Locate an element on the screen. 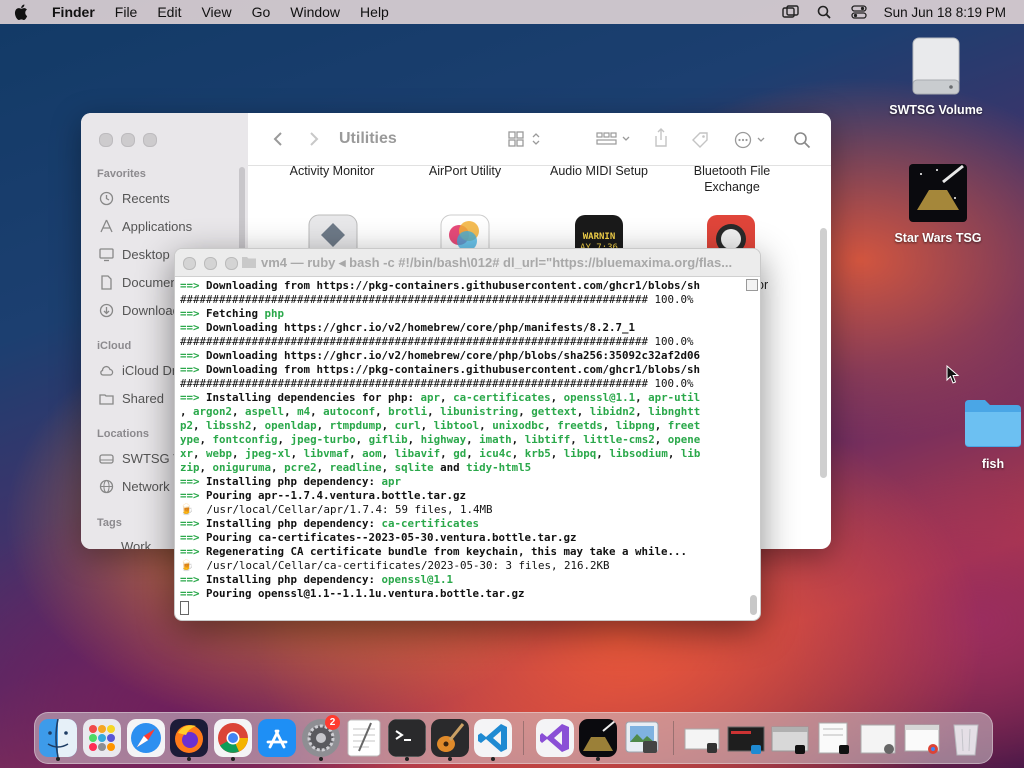  firefox-icon is located at coordinates (189, 738).